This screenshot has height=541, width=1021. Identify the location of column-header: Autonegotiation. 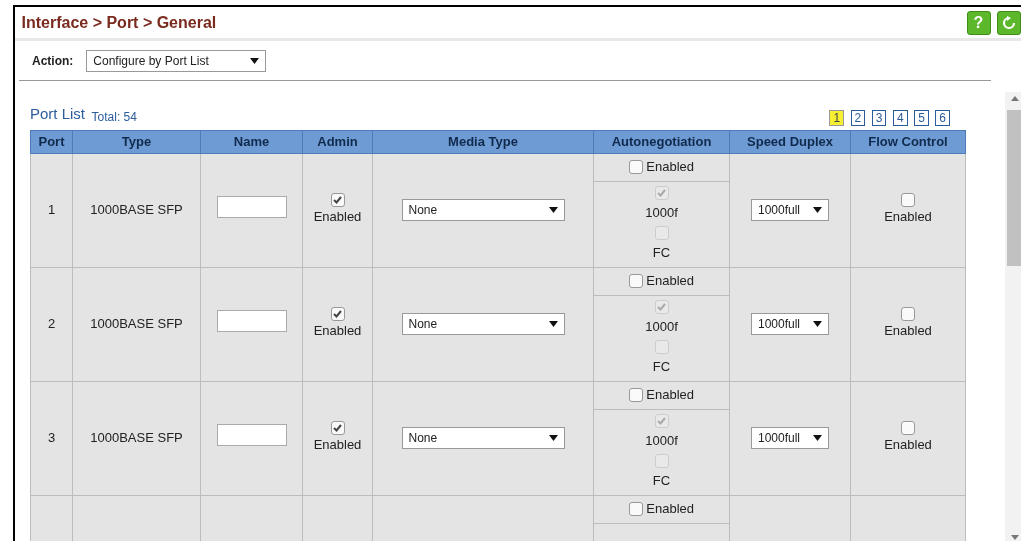
(661, 141).